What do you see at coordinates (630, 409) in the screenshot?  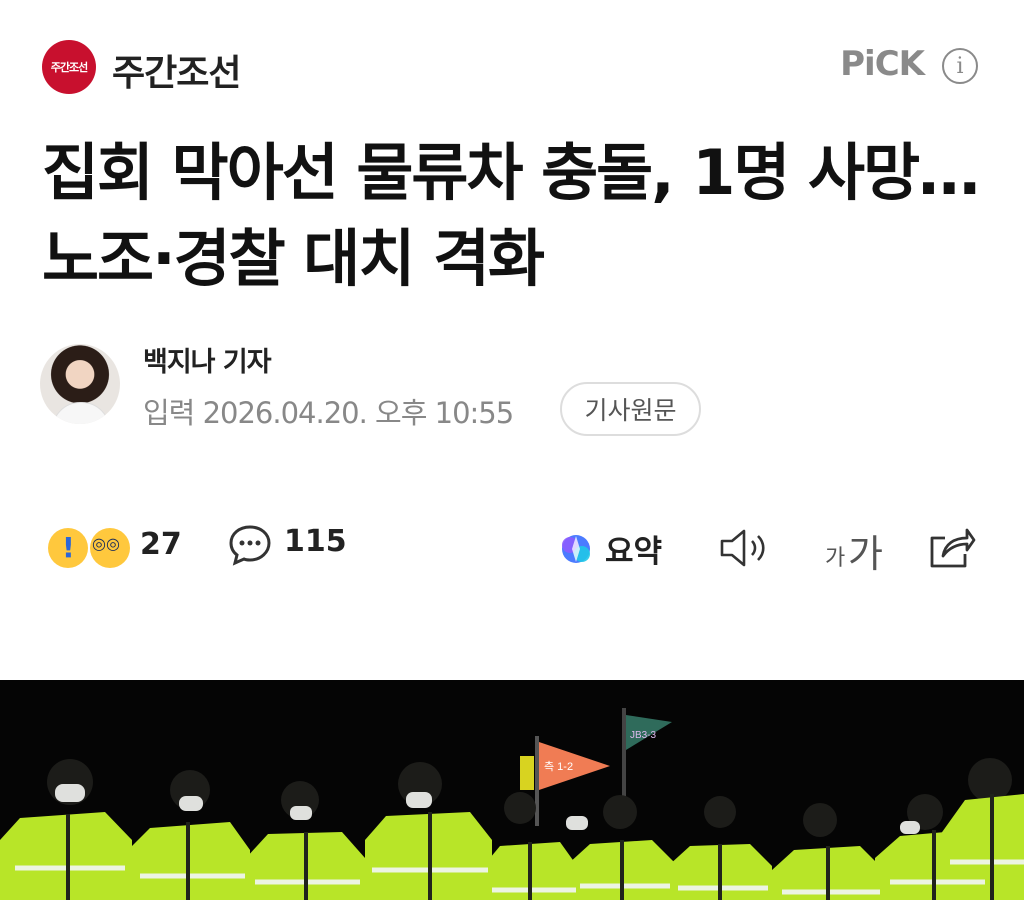 I see `original-article-button: 기사원문` at bounding box center [630, 409].